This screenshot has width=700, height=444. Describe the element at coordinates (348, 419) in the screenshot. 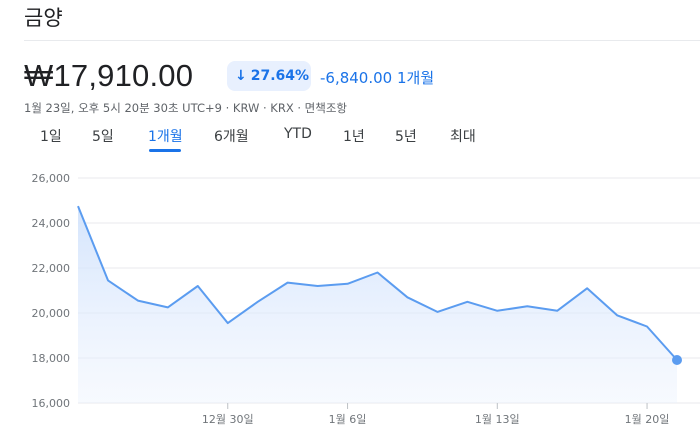

I see `x-tick-label: 1월 6일` at that location.